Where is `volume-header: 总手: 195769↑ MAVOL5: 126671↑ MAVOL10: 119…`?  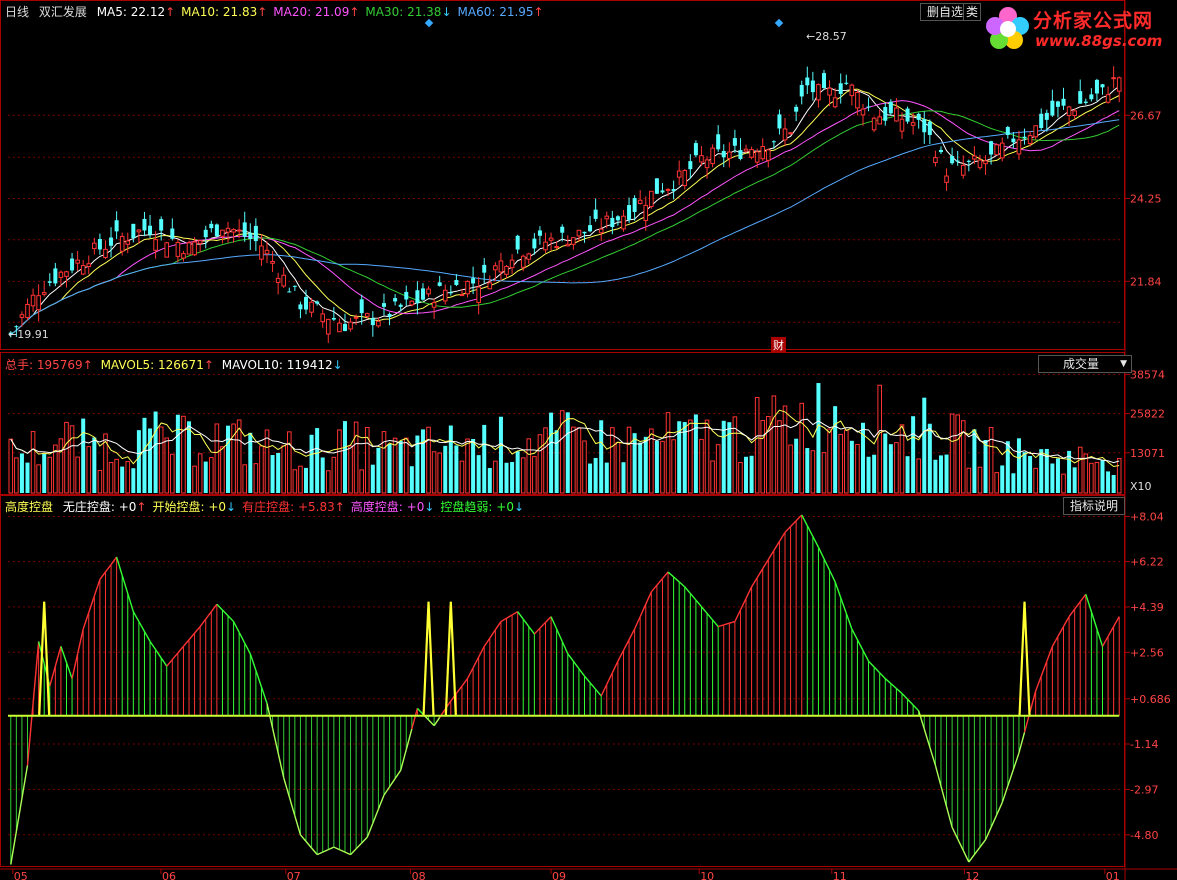
volume-header: 总手: 195769↑ MAVOL5: 126671↑ MAVOL10: 119… is located at coordinates (174, 364).